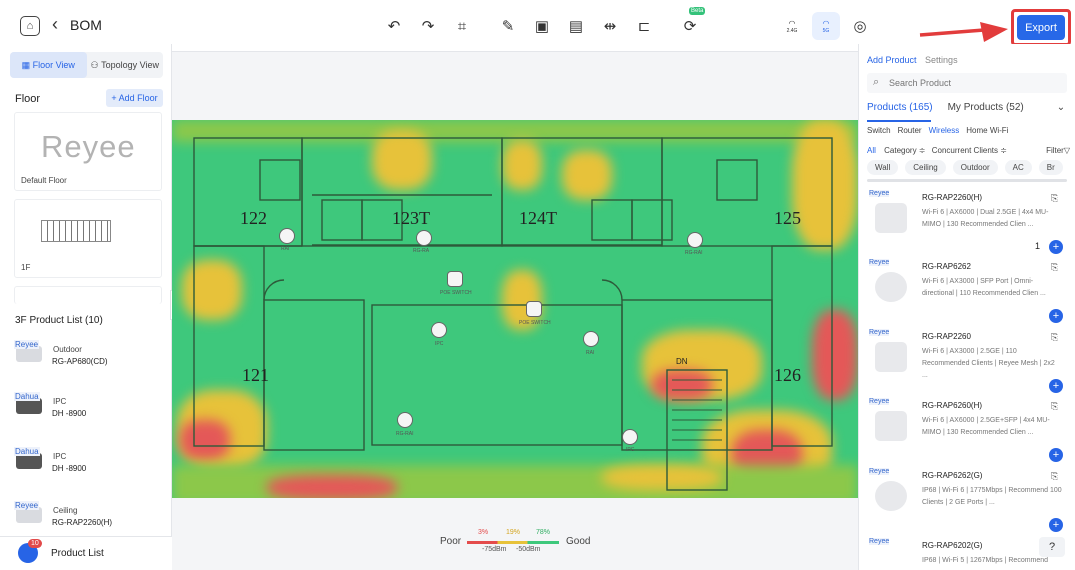 The height and width of the screenshot is (570, 1075). Describe the element at coordinates (86, 25) in the screenshot. I see `page-title: BOM` at that location.